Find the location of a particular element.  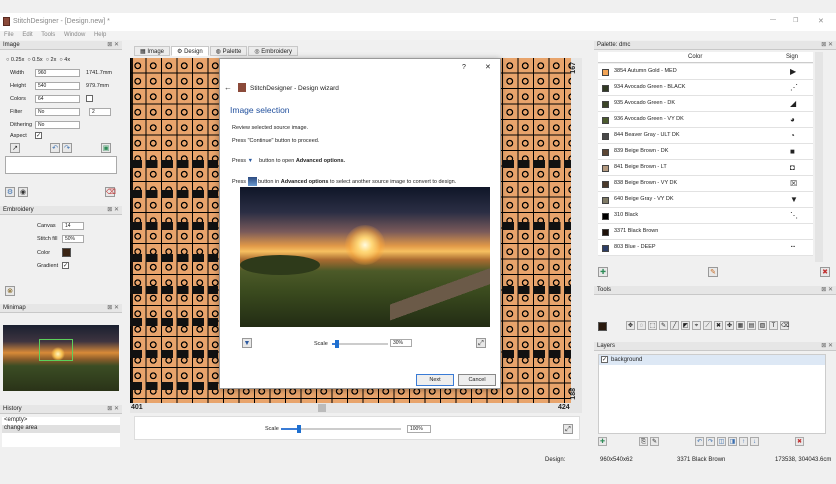

color-swatch is located at coordinates (66, 252).